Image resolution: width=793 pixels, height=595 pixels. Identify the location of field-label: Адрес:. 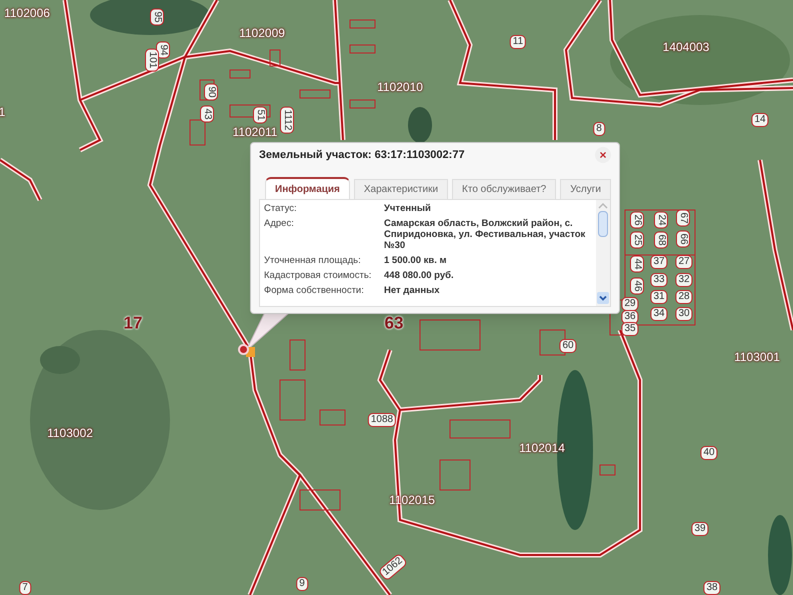
(279, 224).